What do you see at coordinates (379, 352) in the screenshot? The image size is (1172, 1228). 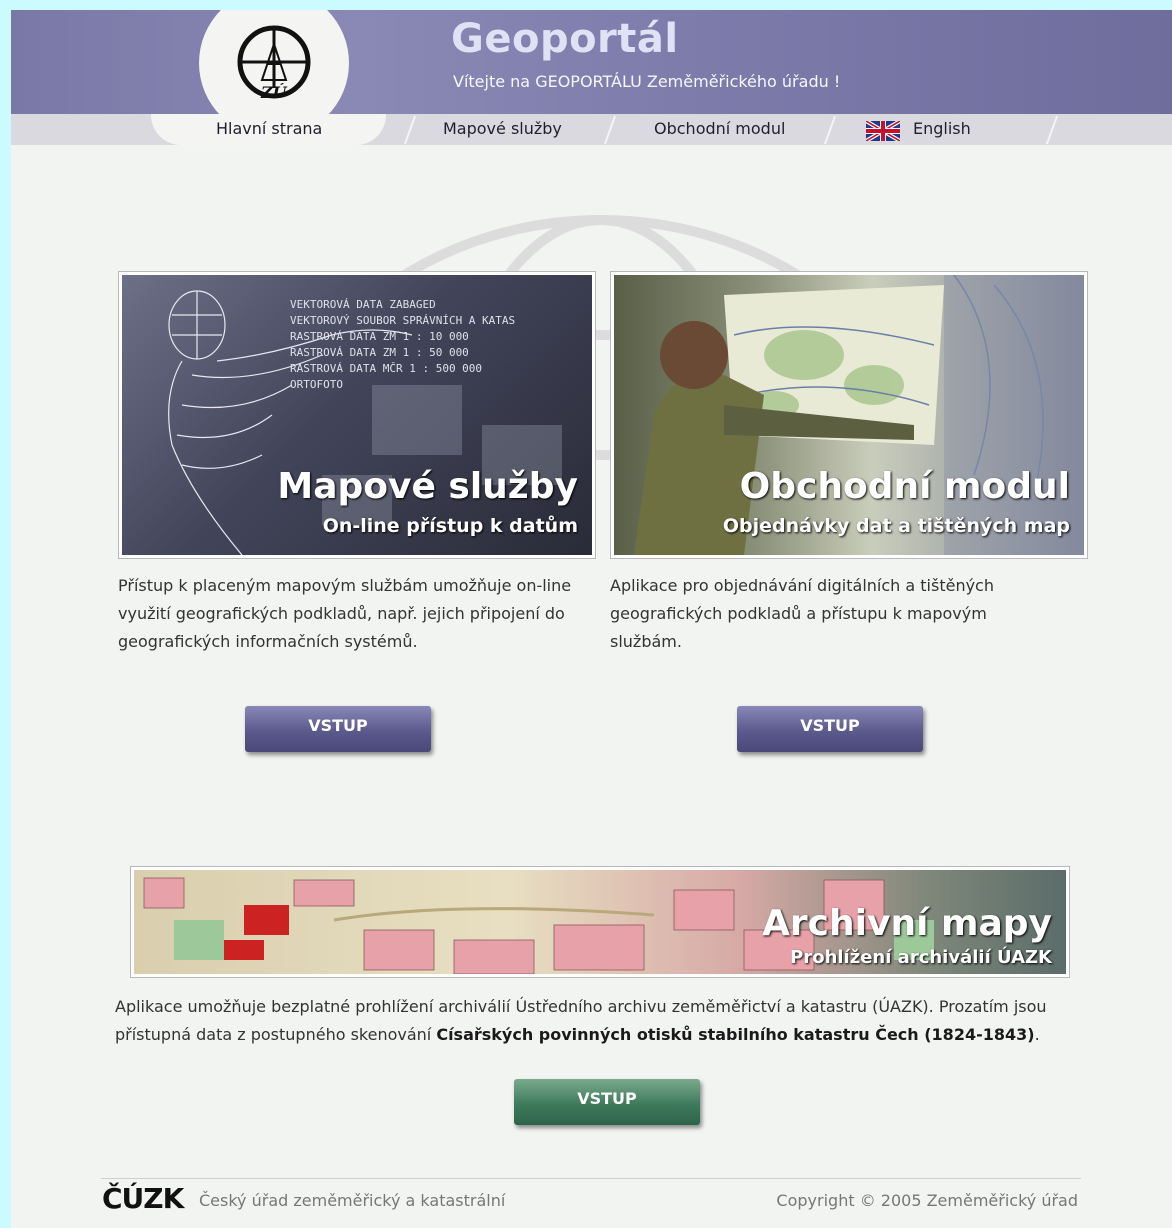 I see `data-list-line: RASTROVÁ DATA ZM 1 : 50 000` at bounding box center [379, 352].